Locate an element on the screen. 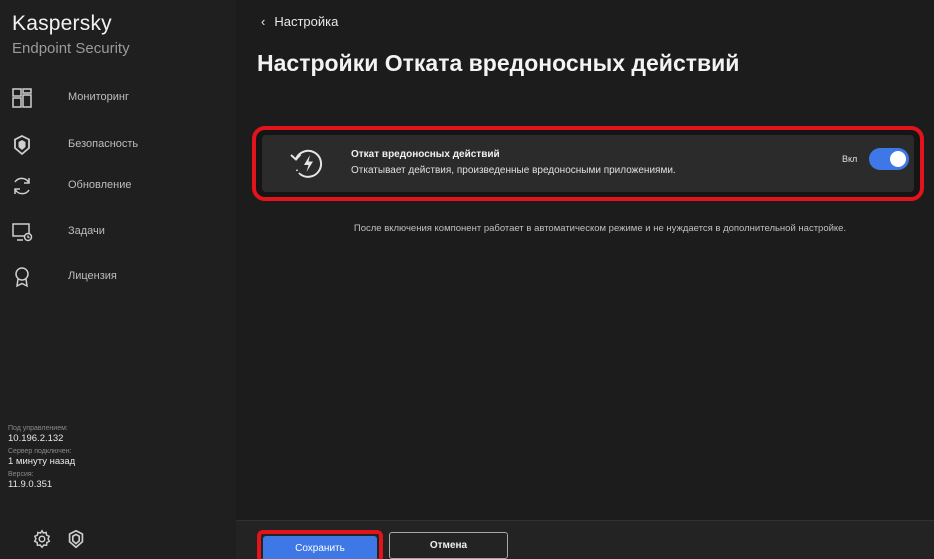 The width and height of the screenshot is (934, 559). server-value: 1 минуту назад is located at coordinates (42, 461).